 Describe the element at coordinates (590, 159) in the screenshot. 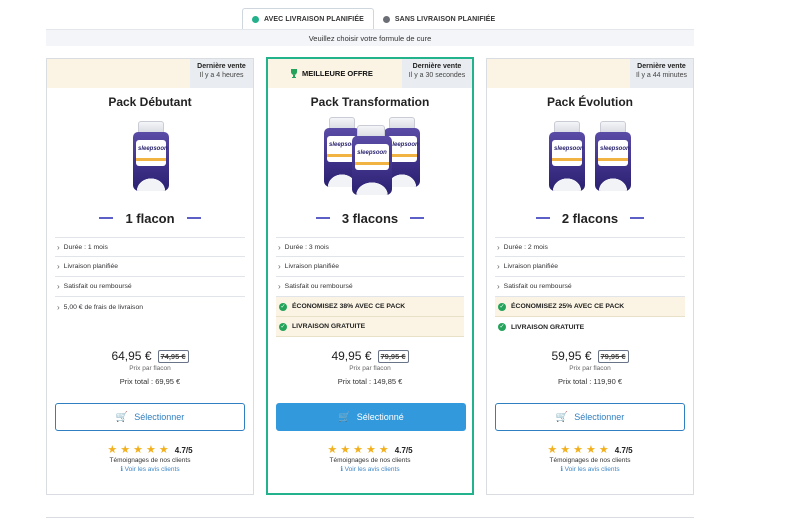

I see `product-image: sleepsoon sleepsoon` at that location.